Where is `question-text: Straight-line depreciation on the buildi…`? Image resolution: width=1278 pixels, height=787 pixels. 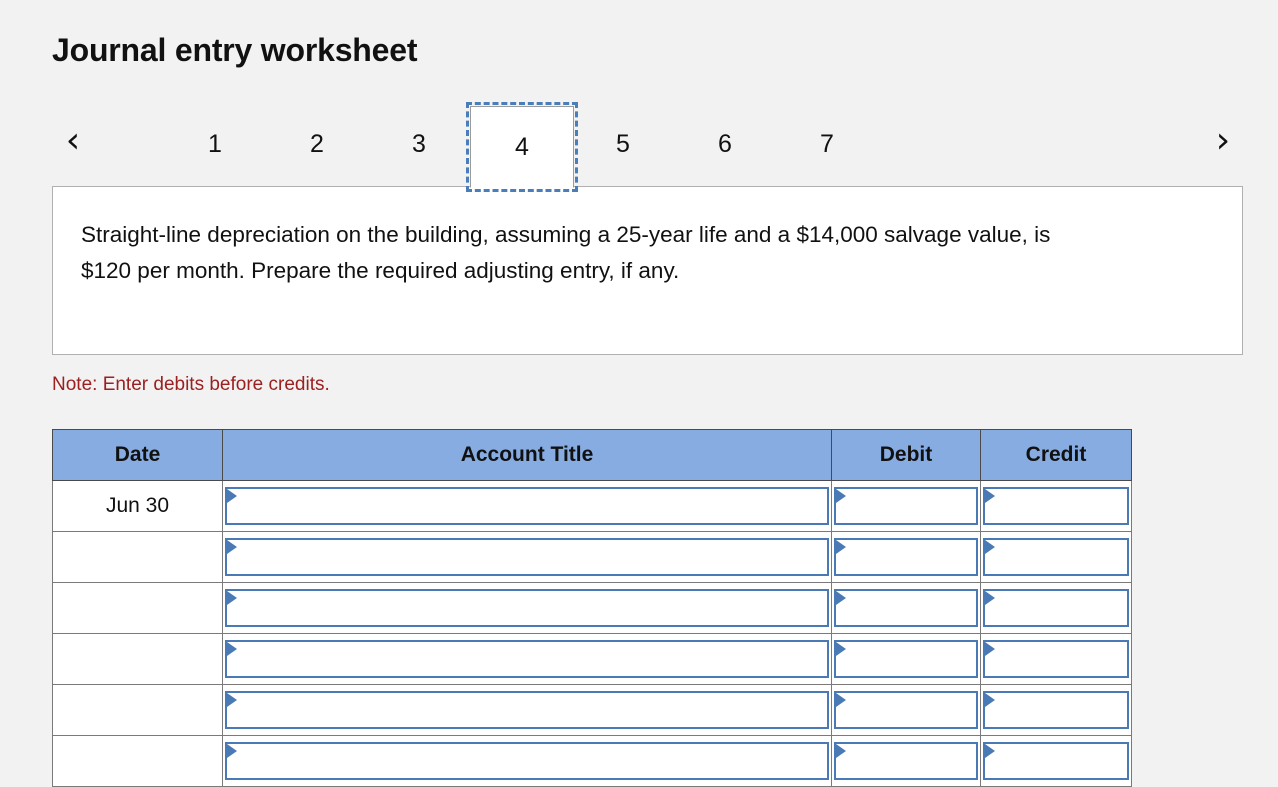
question-text: Straight-line depreciation on the buildi… is located at coordinates (566, 252).